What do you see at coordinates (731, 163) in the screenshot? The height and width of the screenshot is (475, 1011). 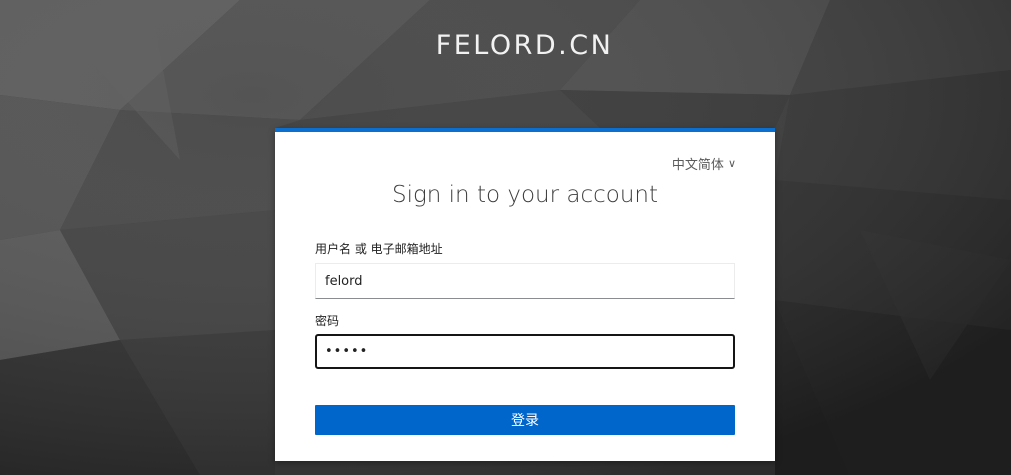 I see `chevron-down-icon: ∨` at bounding box center [731, 163].